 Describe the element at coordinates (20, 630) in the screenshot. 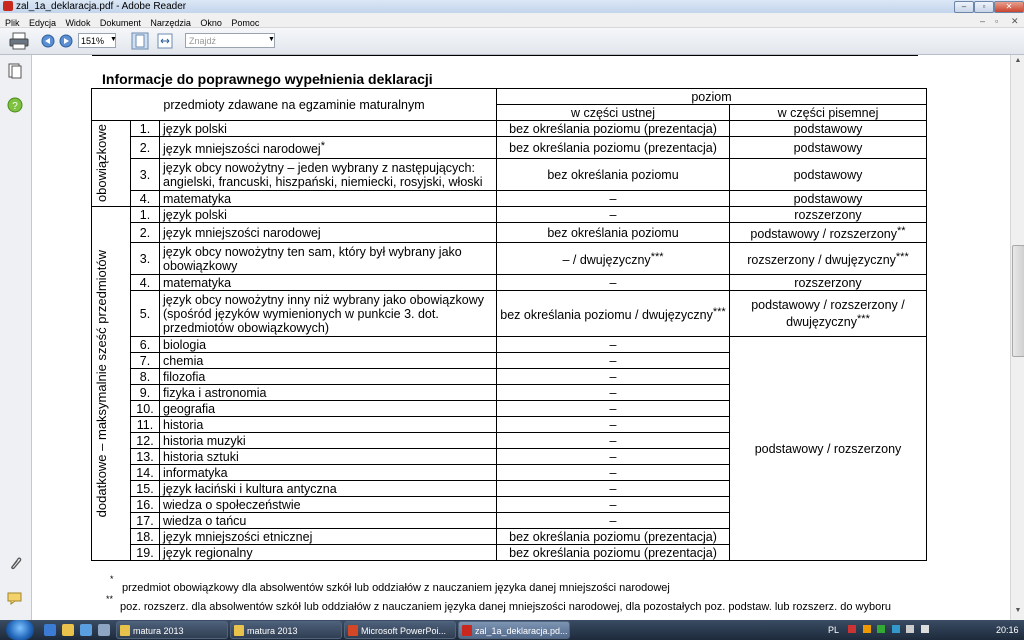

I see `start-button` at that location.